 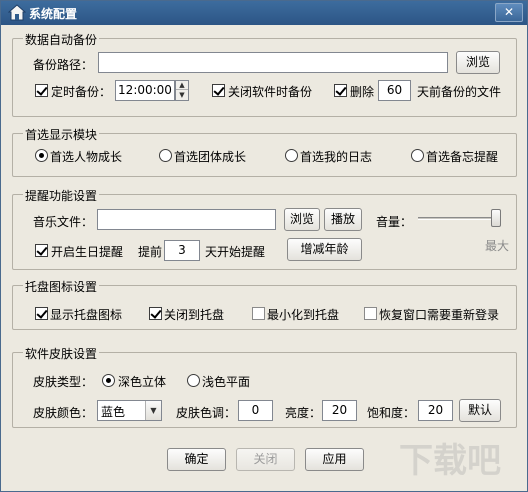 What do you see at coordinates (108, 380) in the screenshot?
I see `skin-type-radio-dark` at bounding box center [108, 380].